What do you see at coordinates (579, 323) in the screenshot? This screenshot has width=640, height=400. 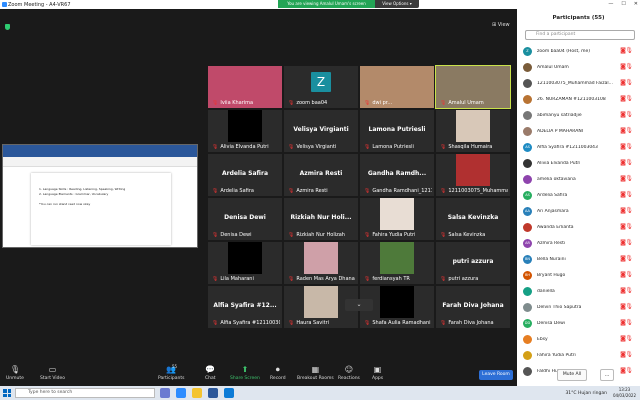 I see `participant-list-item: DD Denisa Dewi ◙ 🎙` at bounding box center [579, 323].